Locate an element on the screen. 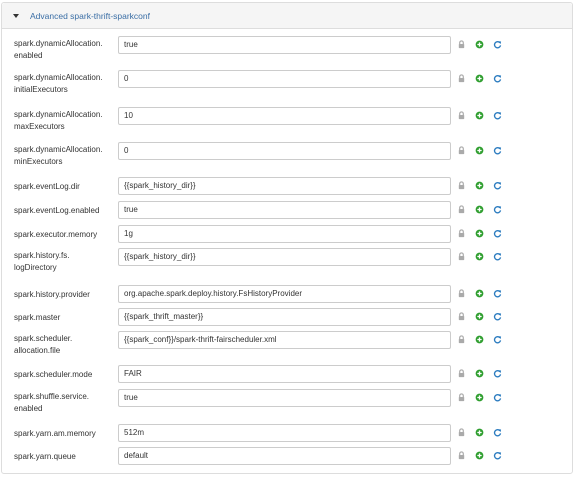  property-label: spark.master is located at coordinates (64, 318).